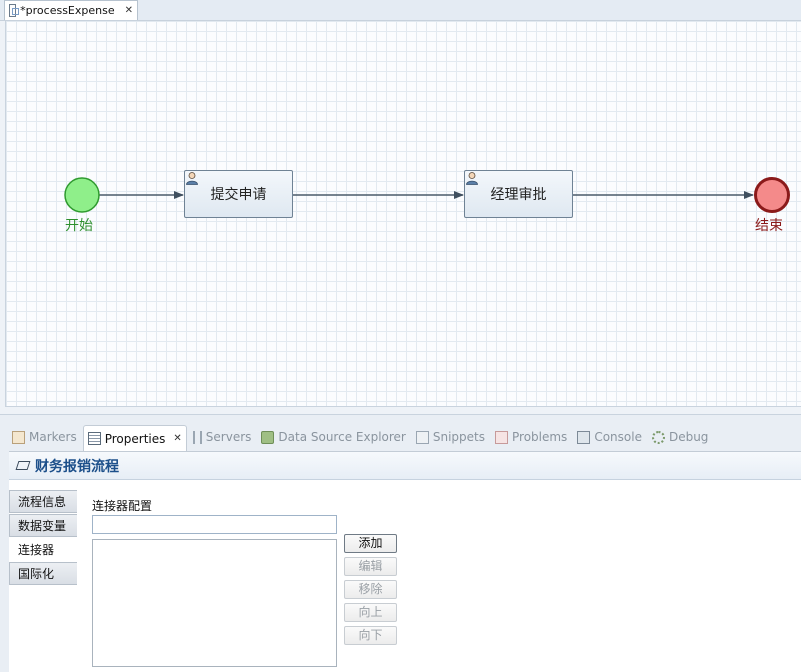 This screenshot has width=801, height=672. Describe the element at coordinates (14, 10) in the screenshot. I see `process-file-icon` at that location.